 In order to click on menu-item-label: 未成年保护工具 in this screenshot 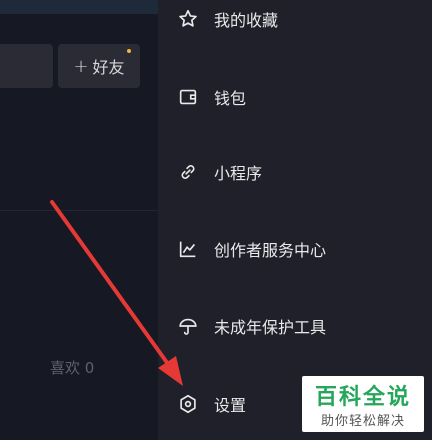, I will do `click(270, 327)`.